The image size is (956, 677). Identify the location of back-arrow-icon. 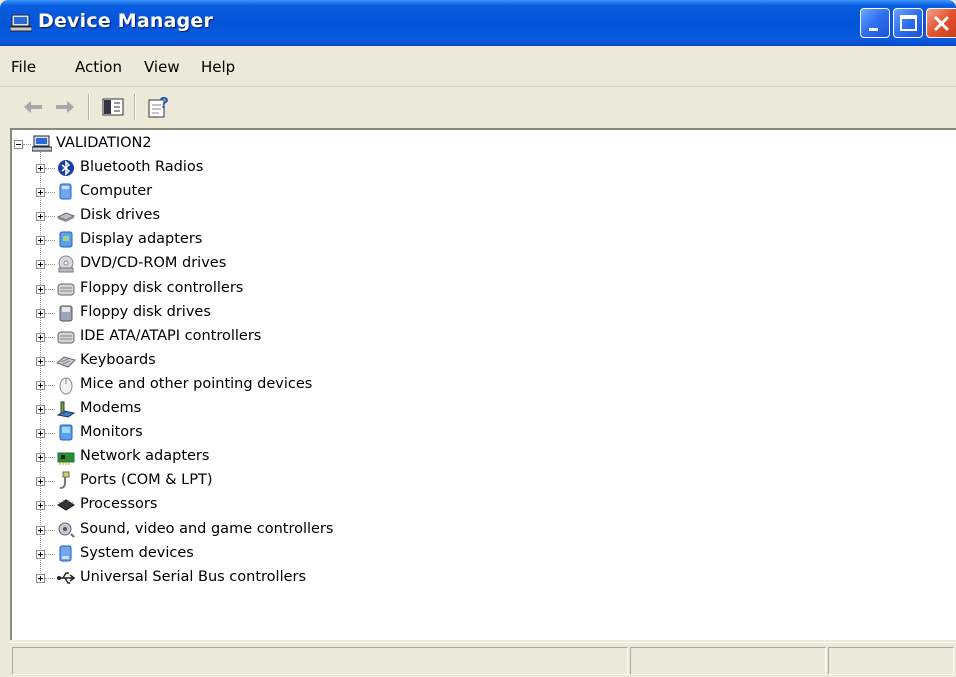
(33, 107).